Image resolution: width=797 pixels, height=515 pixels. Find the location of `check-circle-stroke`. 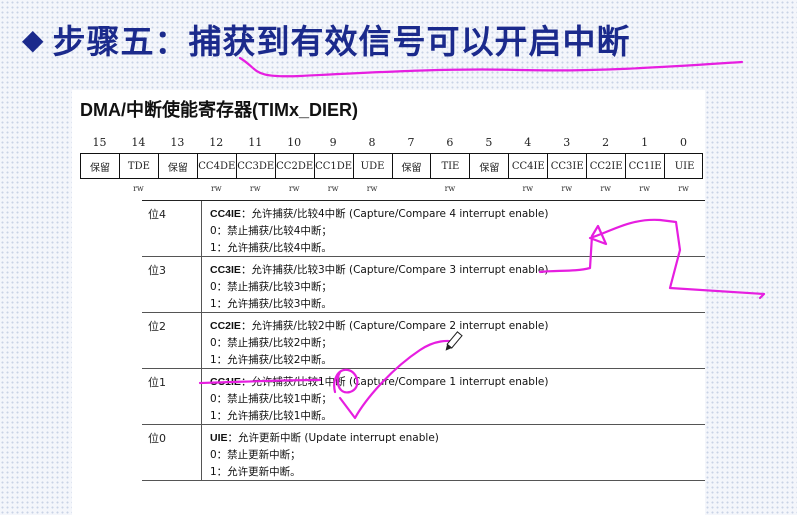

check-circle-stroke is located at coordinates (278, 381).